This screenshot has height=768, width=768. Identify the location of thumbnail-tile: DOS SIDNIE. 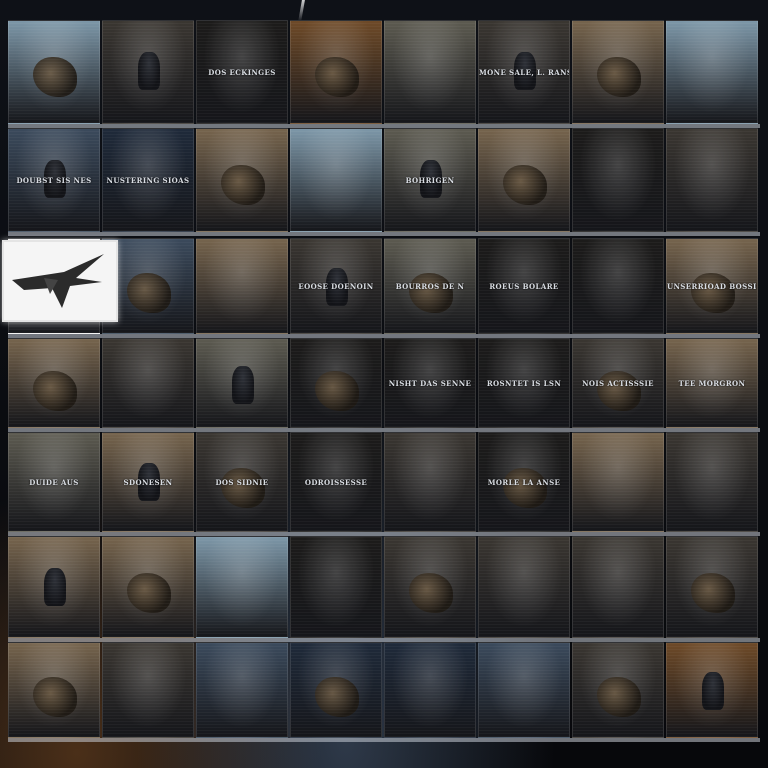
(242, 482).